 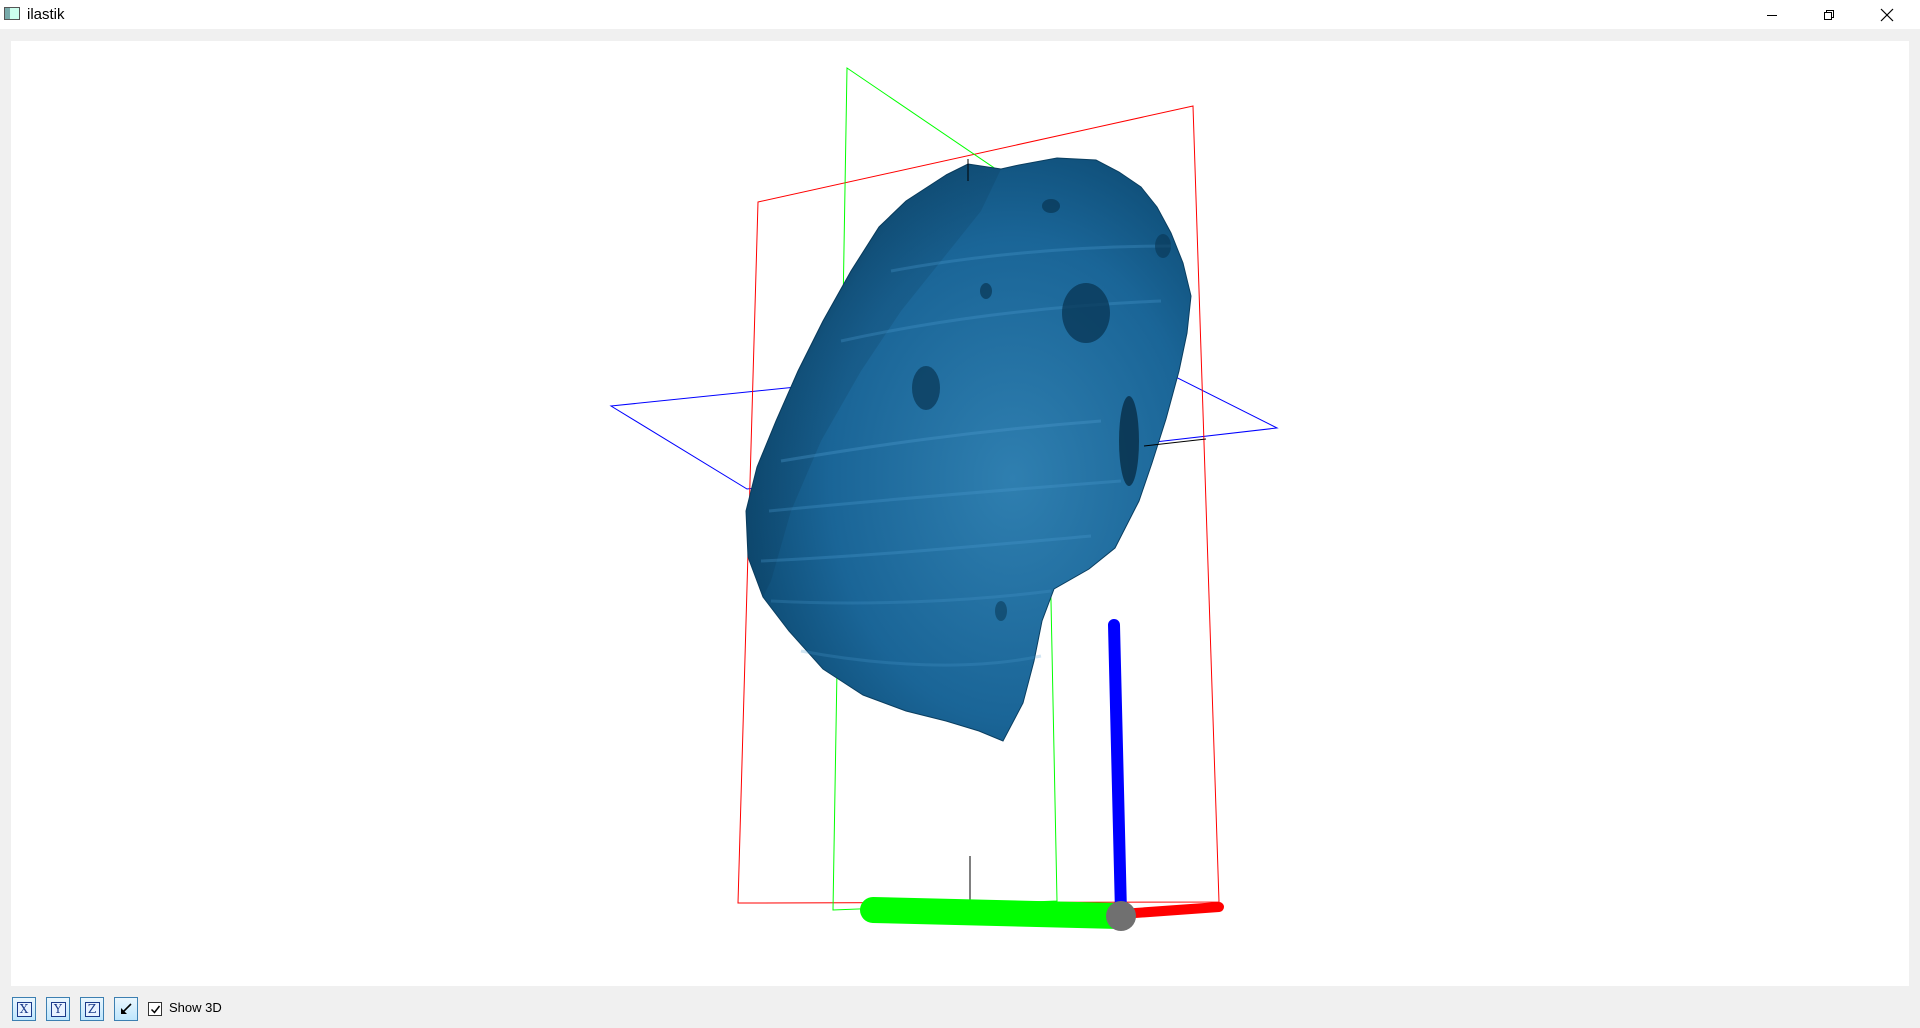 I want to click on view-z-button: Z, so click(x=92, y=1009).